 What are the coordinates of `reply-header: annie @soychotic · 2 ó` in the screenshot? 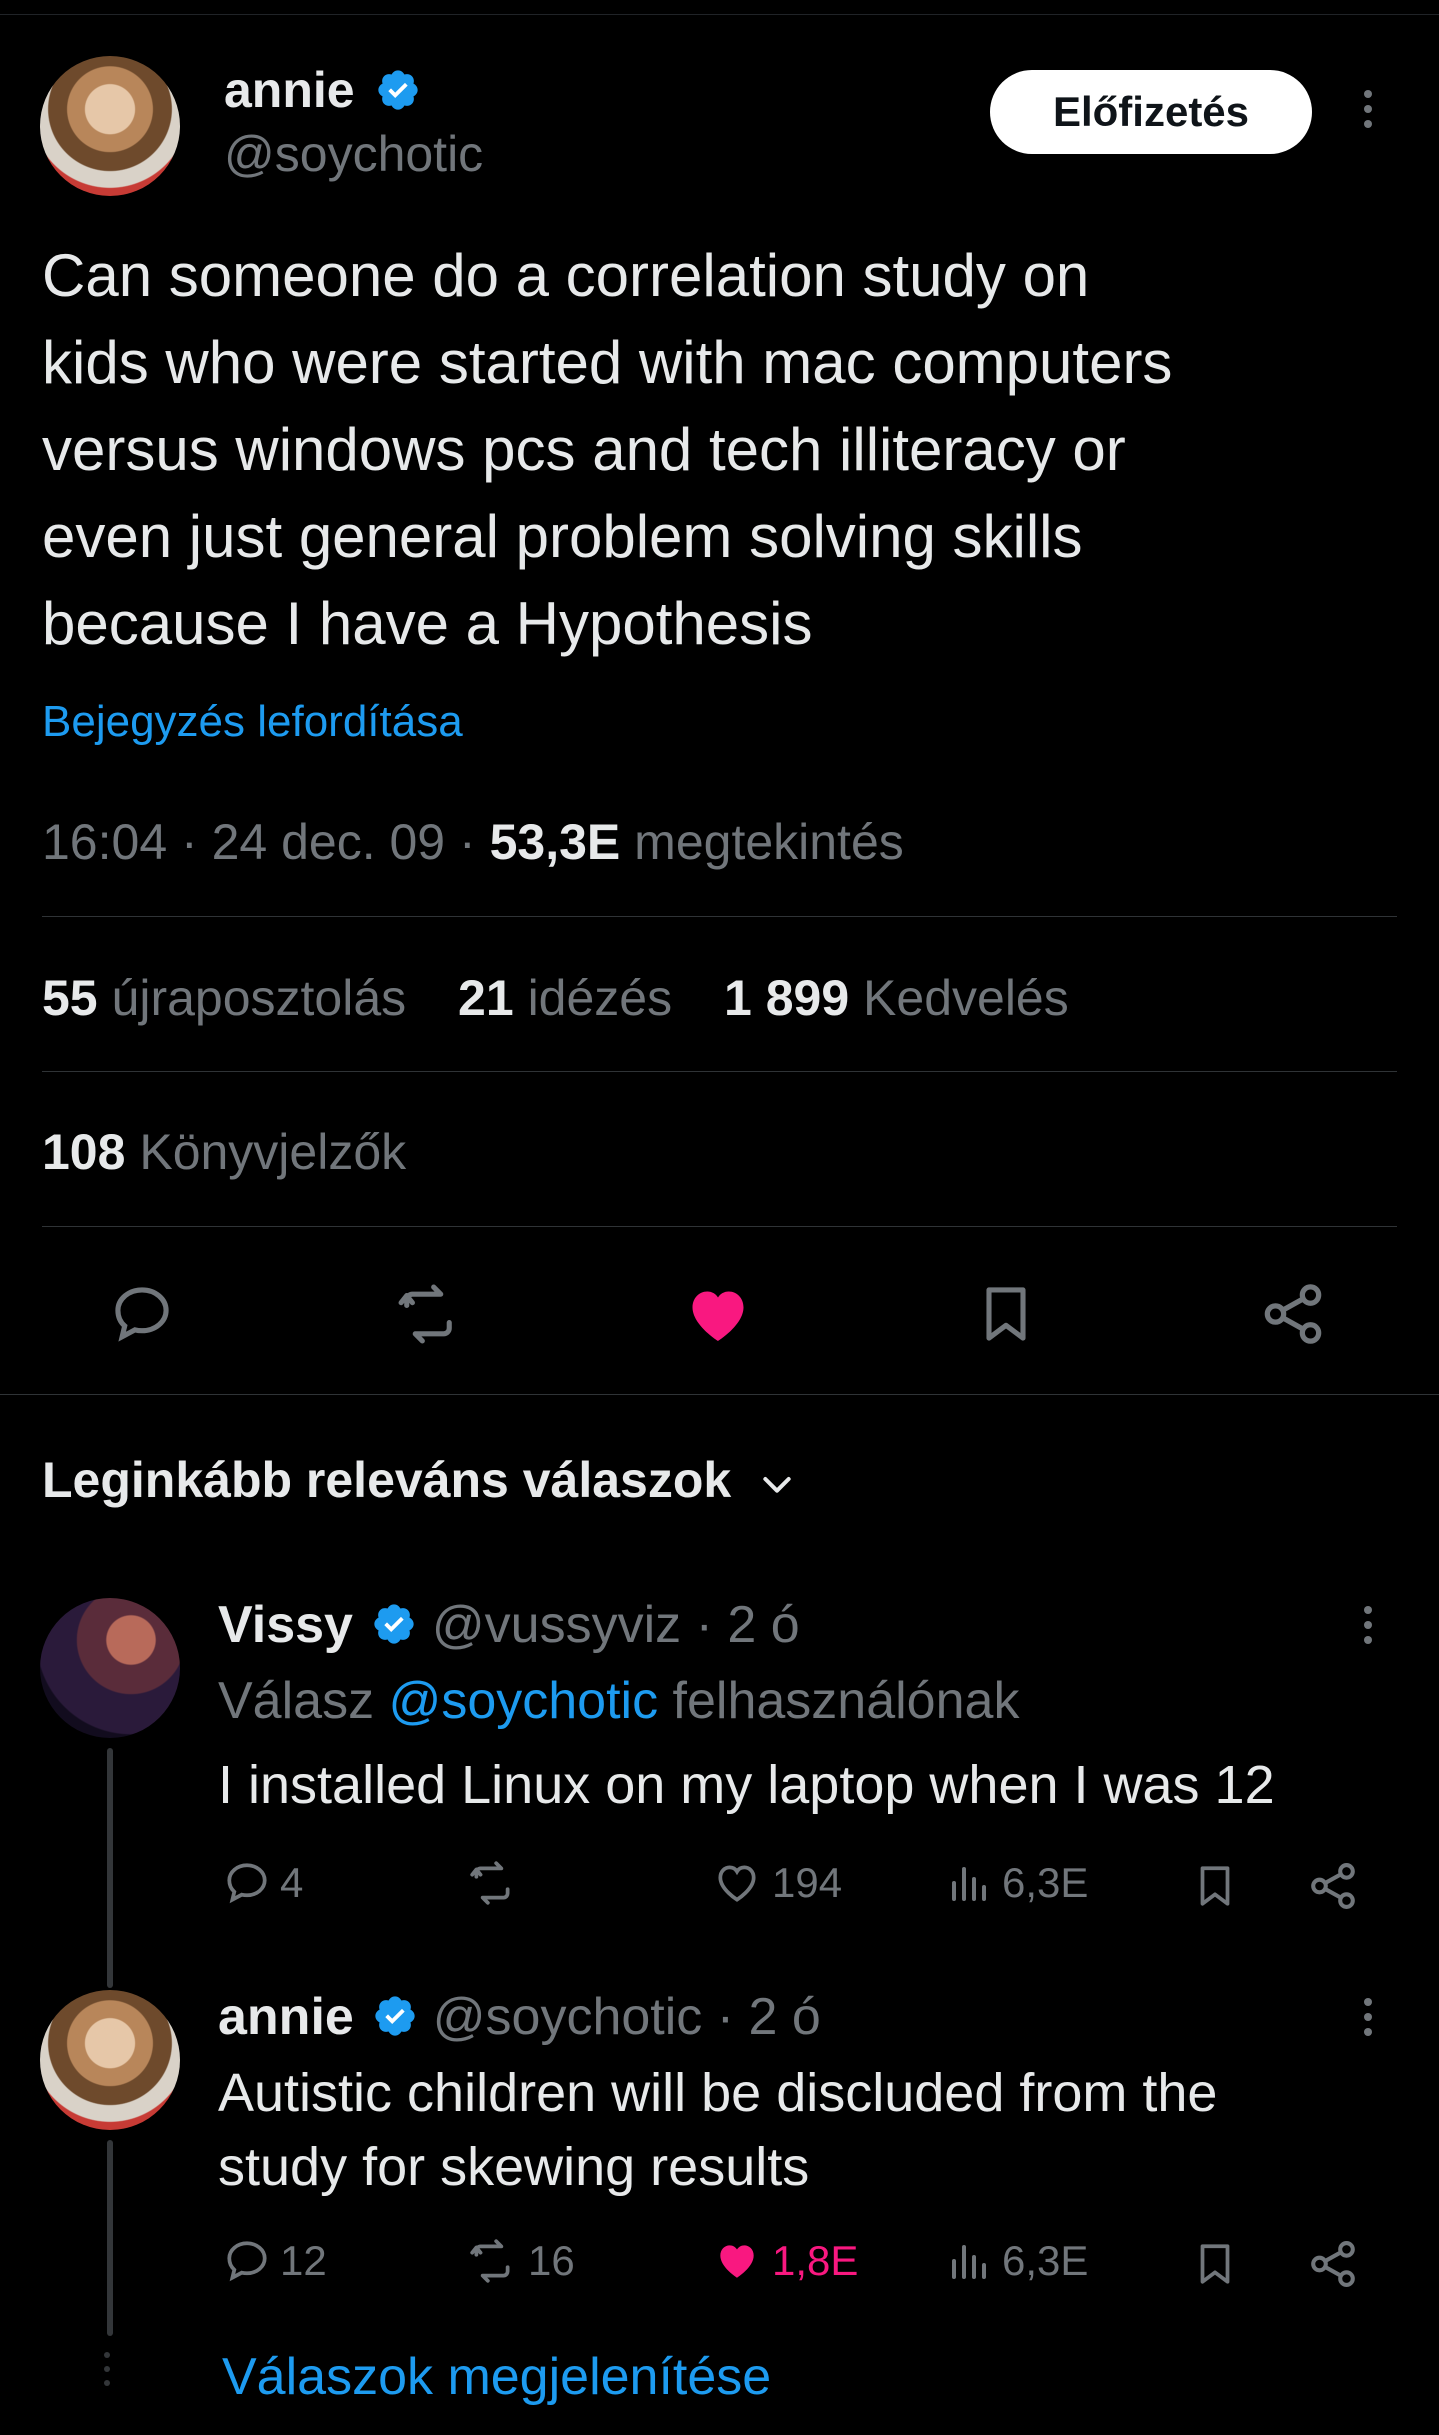 It's located at (519, 2017).